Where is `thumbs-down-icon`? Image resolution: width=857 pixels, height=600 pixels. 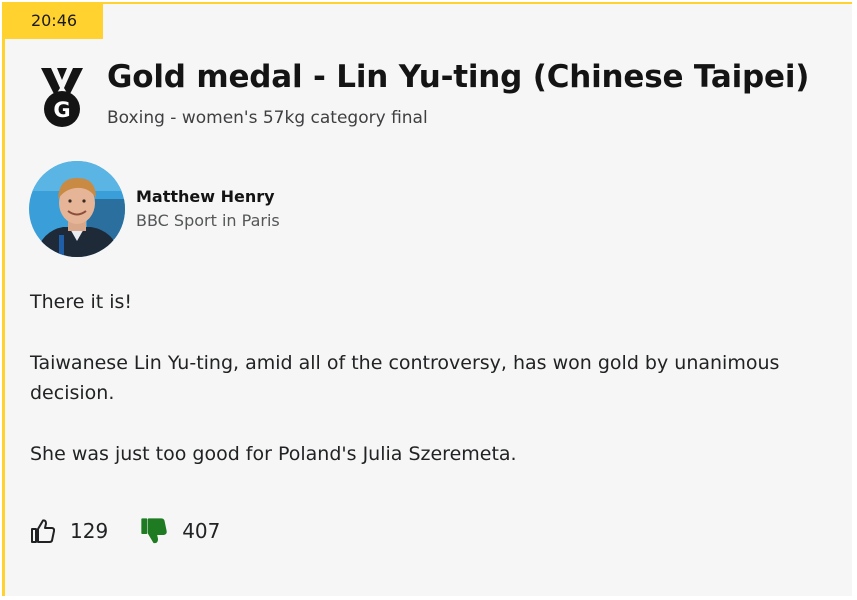
thumbs-down-icon is located at coordinates (154, 531).